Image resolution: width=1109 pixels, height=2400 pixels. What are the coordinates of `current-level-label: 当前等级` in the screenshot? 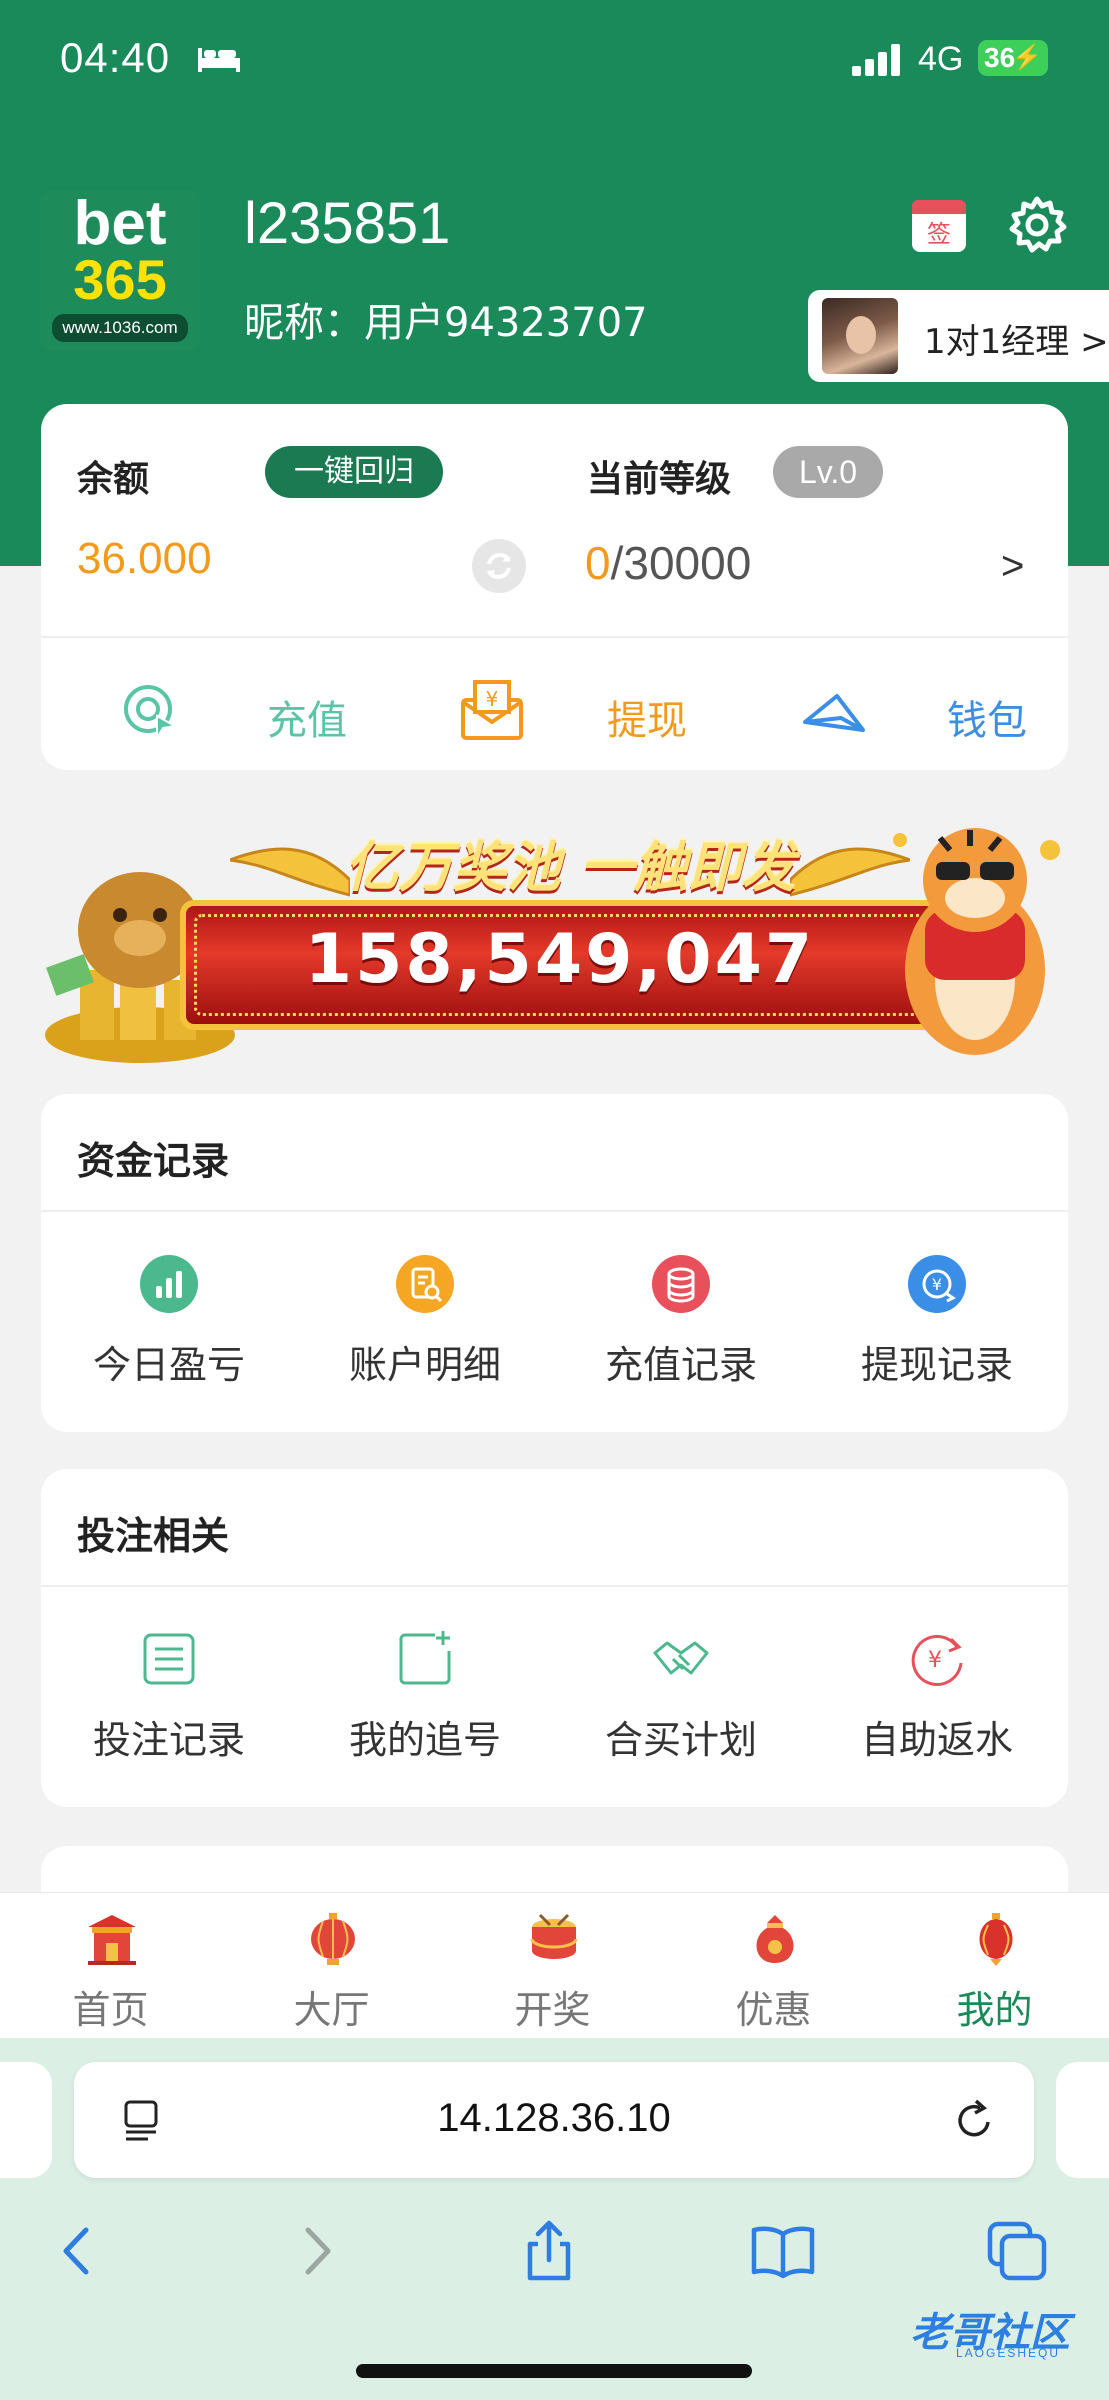 It's located at (659, 479).